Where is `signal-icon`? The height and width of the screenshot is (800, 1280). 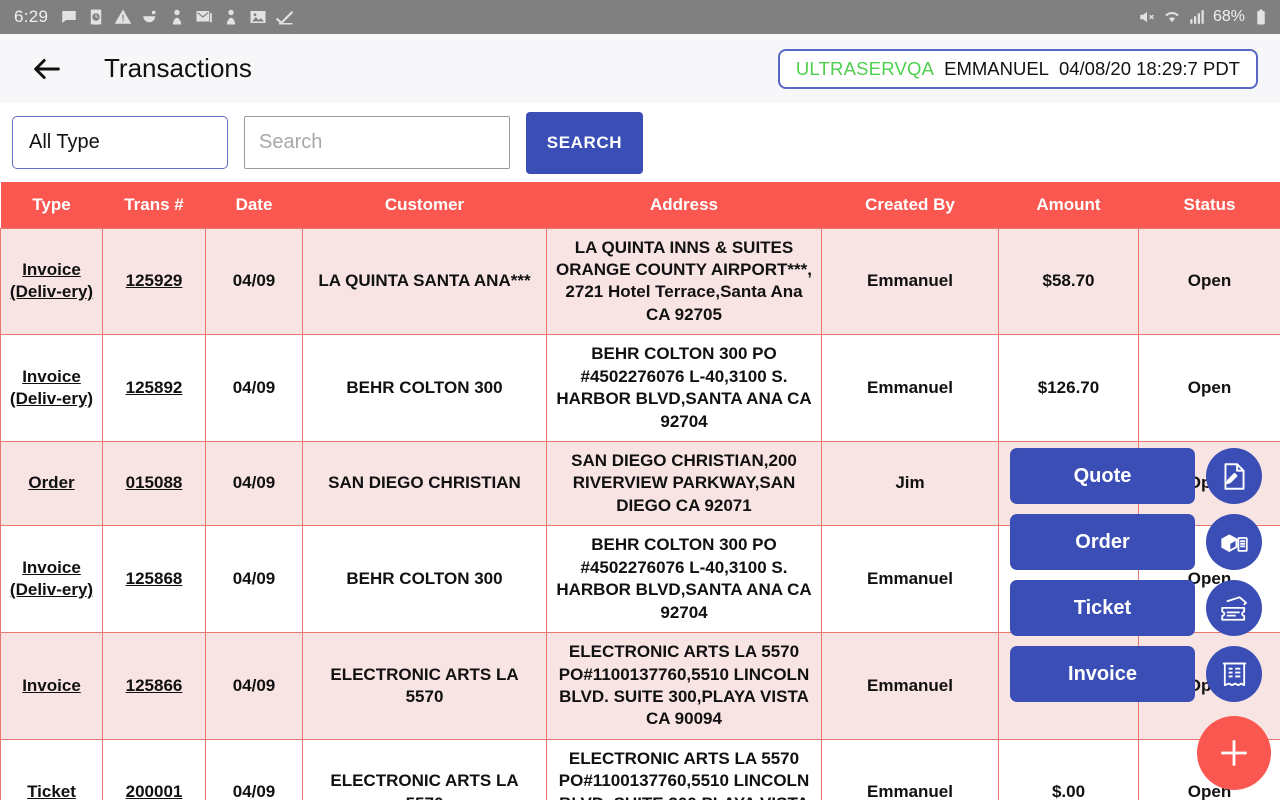 signal-icon is located at coordinates (1197, 17).